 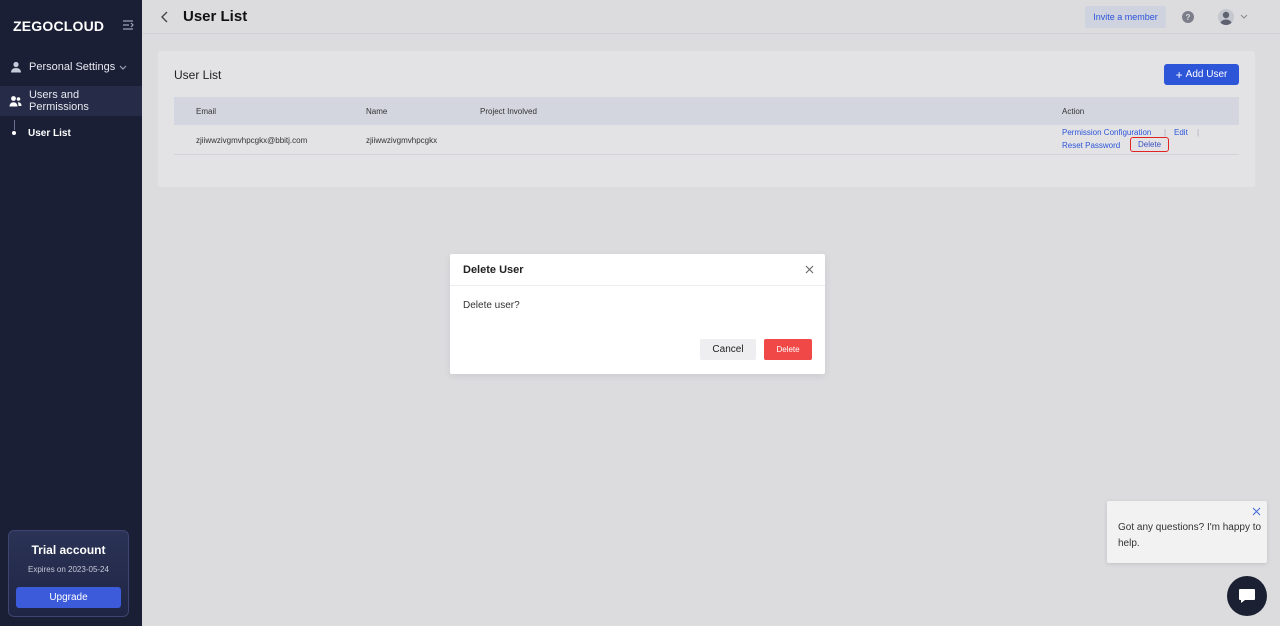 What do you see at coordinates (1150, 144) in the screenshot?
I see `delete-link: Delete` at bounding box center [1150, 144].